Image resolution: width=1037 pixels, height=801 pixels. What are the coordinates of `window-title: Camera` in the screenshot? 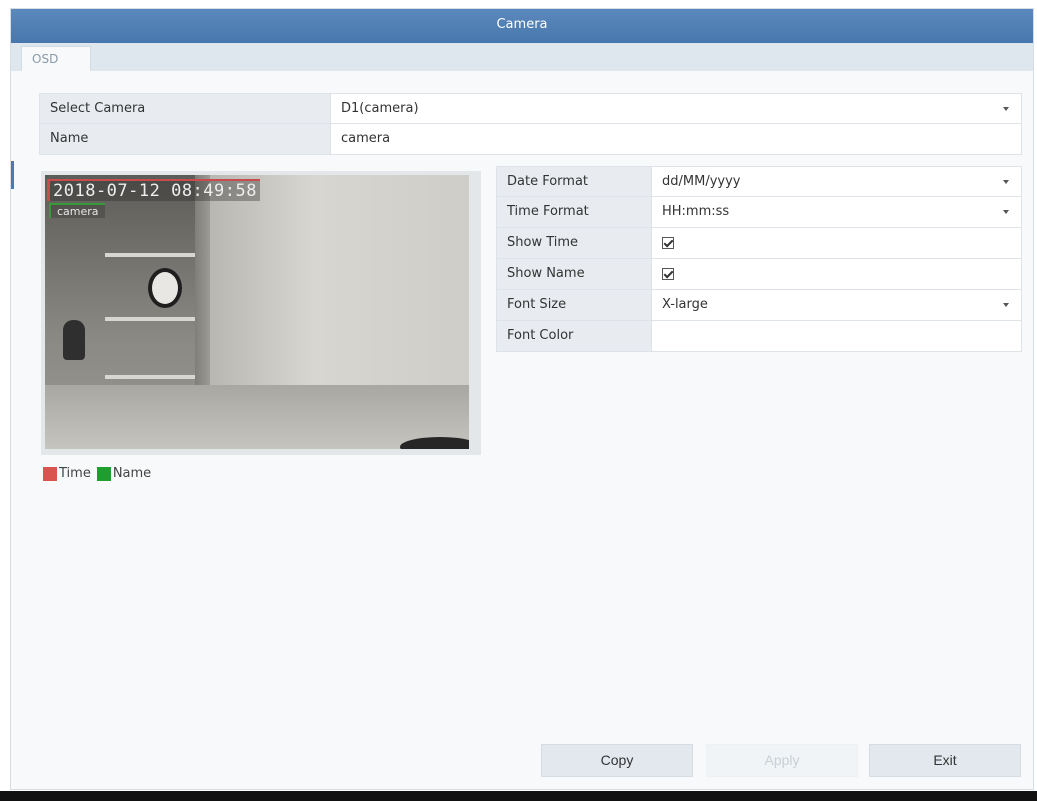 It's located at (522, 26).